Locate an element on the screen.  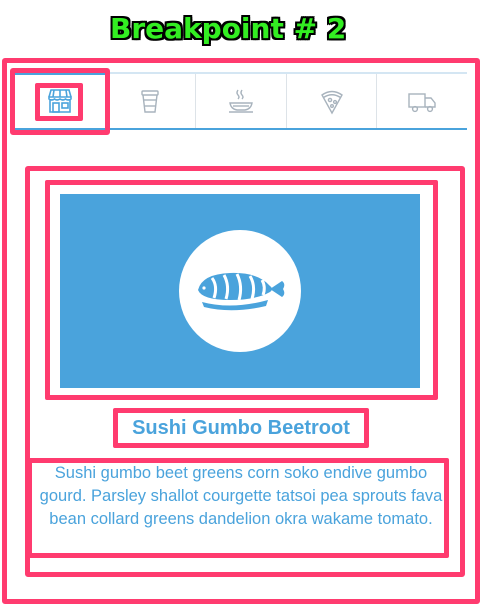
tab-coffee is located at coordinates (151, 101).